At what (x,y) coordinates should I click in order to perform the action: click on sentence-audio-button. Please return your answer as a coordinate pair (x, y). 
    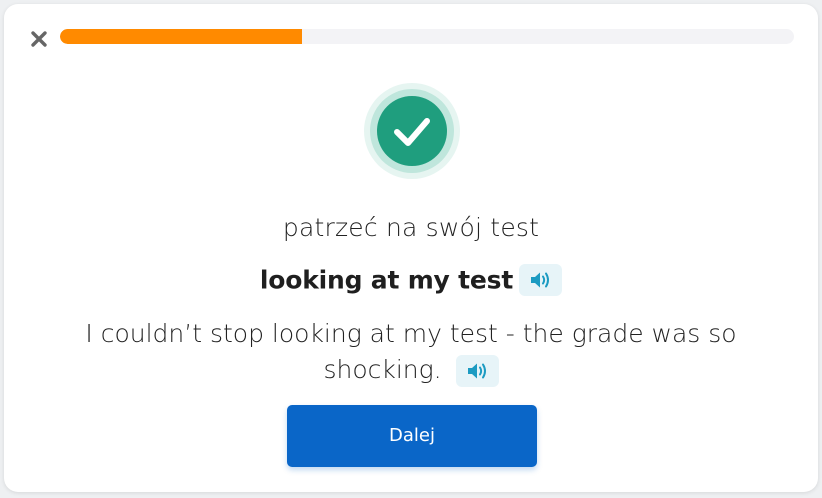
    Looking at the image, I should click on (477, 371).